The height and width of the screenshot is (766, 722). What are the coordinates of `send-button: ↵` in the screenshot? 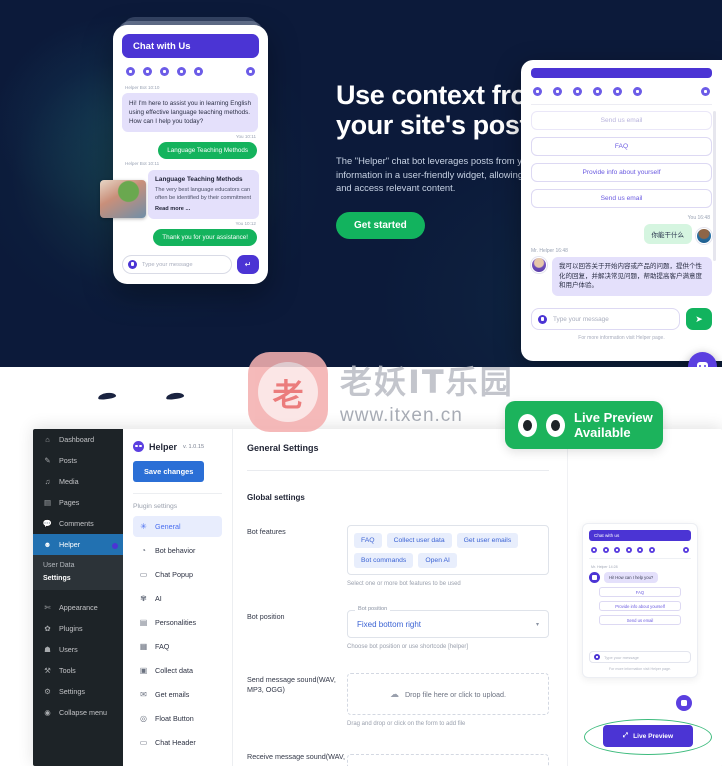 It's located at (248, 264).